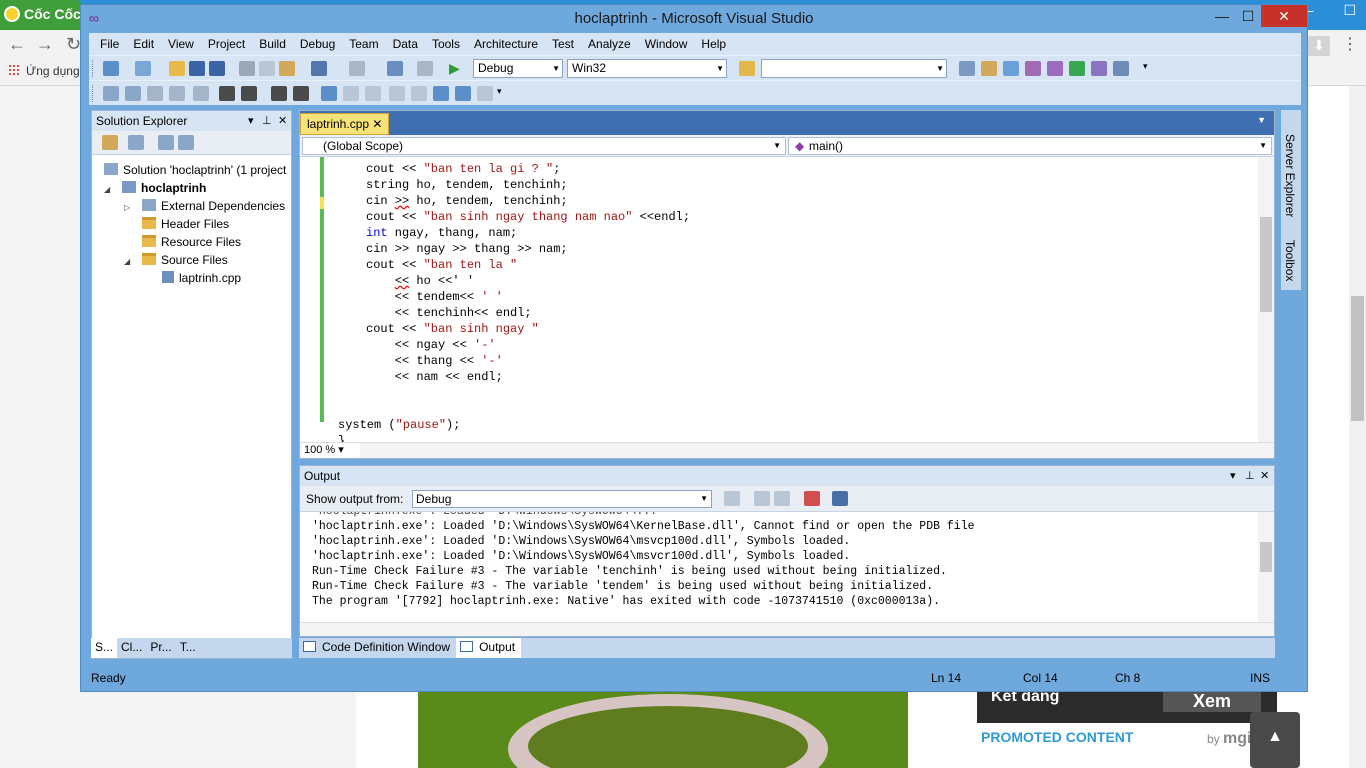 Image resolution: width=1366 pixels, height=768 pixels. What do you see at coordinates (1290, 175) in the screenshot?
I see `server-explorer-tab: Server Explorer` at bounding box center [1290, 175].